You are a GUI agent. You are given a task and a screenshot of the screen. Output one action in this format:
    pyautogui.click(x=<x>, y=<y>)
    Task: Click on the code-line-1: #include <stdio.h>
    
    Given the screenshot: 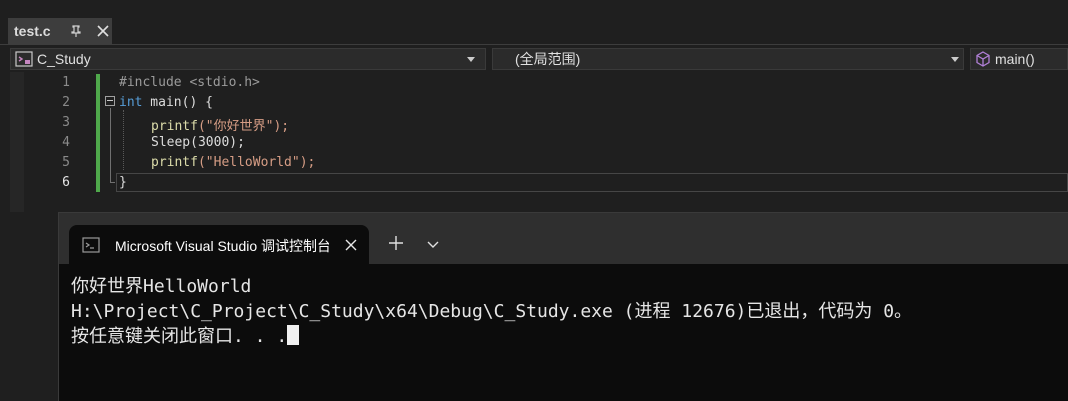 What is the action you would take?
    pyautogui.click(x=189, y=82)
    